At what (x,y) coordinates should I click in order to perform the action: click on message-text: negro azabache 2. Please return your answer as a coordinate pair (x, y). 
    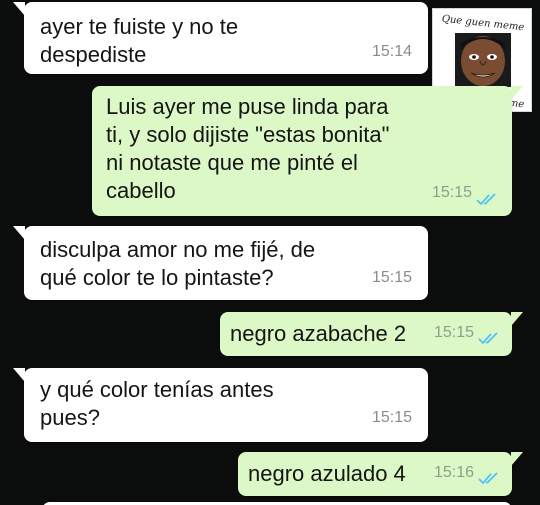
    Looking at the image, I should click on (318, 333).